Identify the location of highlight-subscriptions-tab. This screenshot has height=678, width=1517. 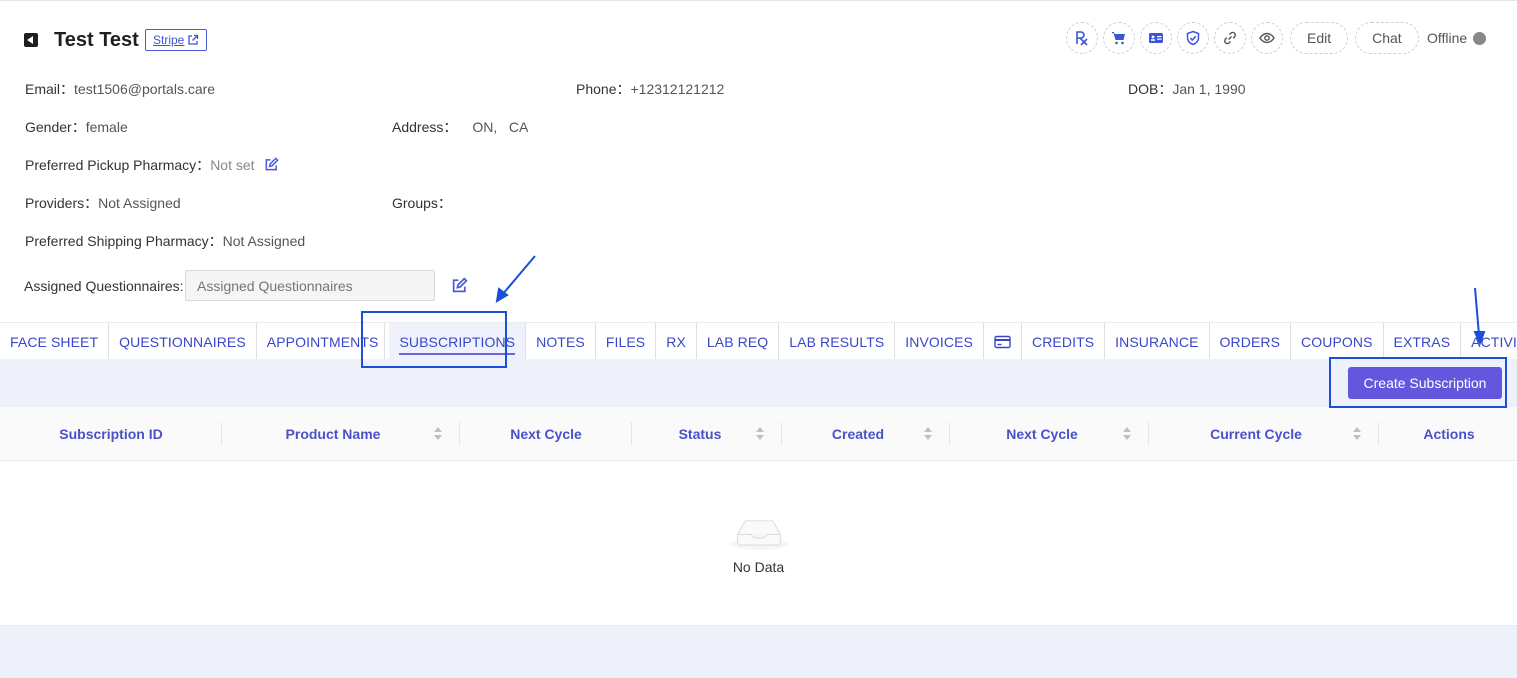
(434, 339).